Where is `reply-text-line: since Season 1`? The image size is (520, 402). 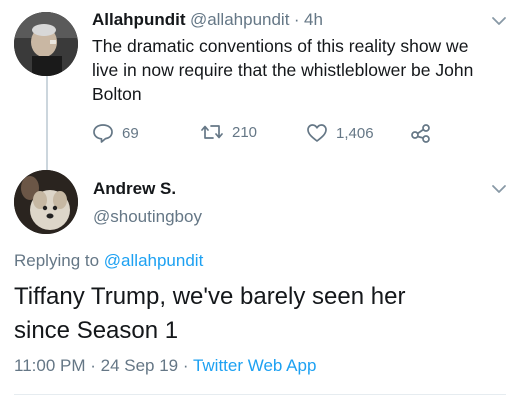 reply-text-line: since Season 1 is located at coordinates (96, 330).